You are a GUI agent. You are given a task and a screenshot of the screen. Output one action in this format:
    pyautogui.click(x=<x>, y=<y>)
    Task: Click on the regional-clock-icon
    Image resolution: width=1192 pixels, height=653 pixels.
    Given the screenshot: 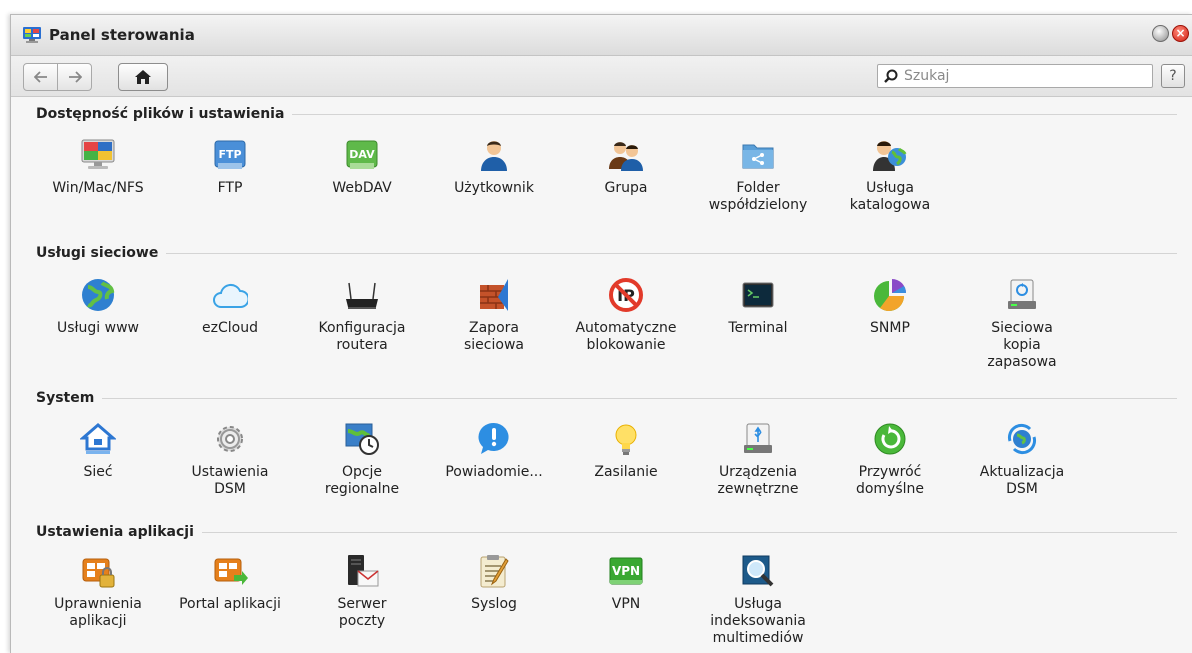 What is the action you would take?
    pyautogui.click(x=362, y=439)
    